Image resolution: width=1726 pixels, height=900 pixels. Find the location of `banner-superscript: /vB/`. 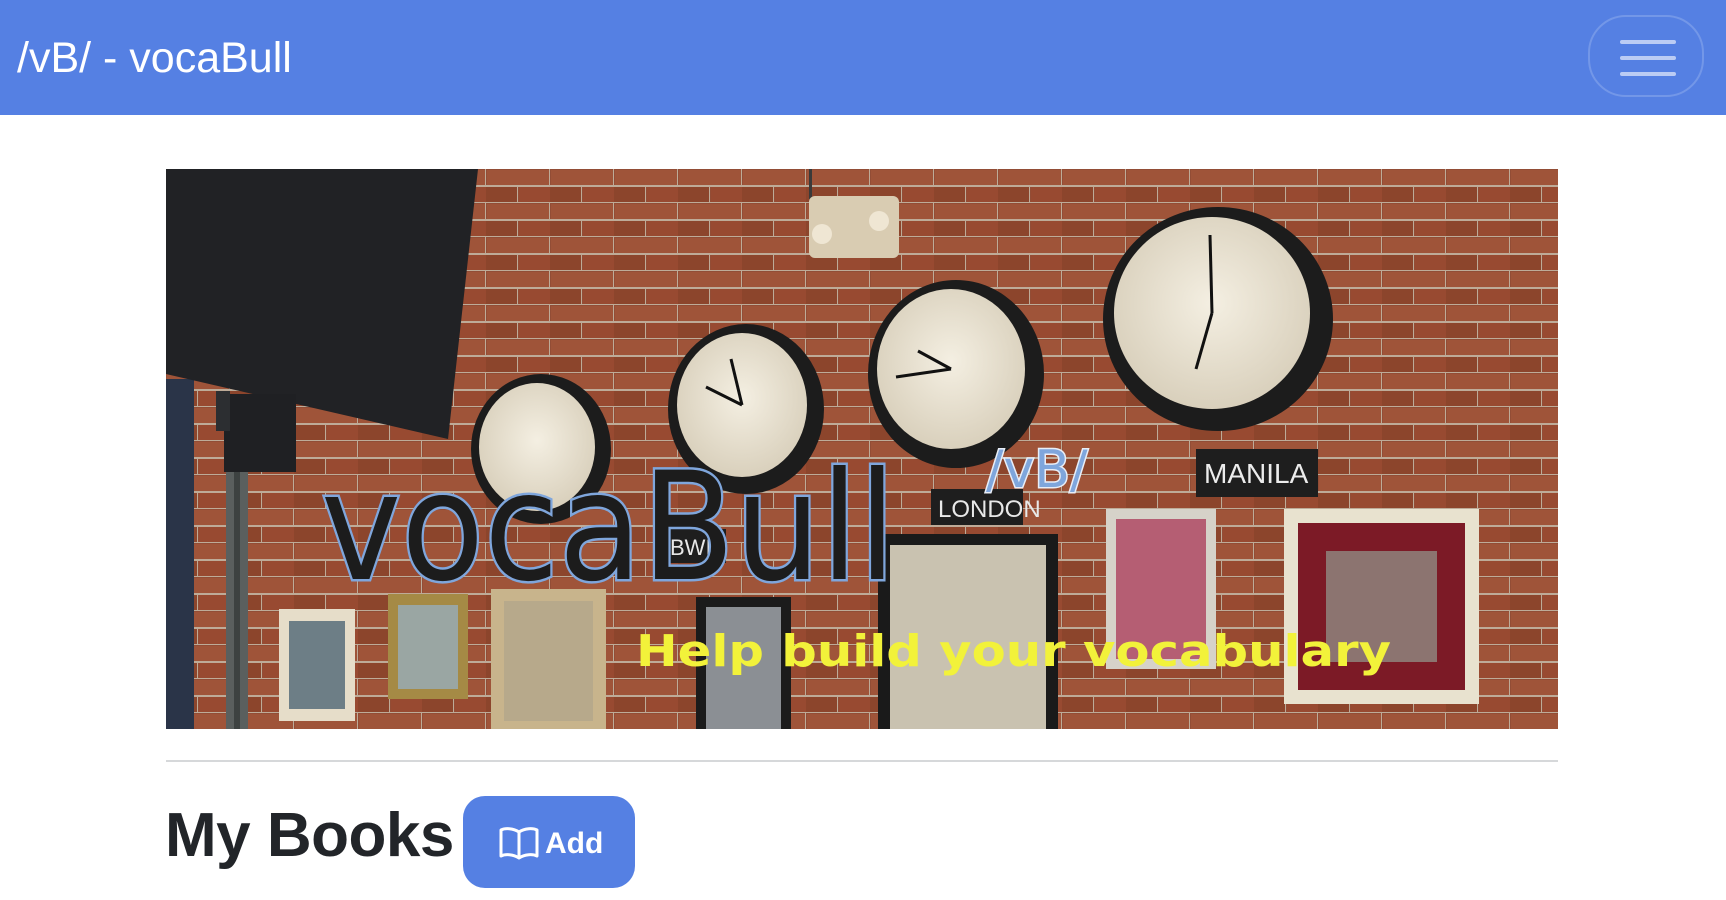

banner-superscript: /vB/ is located at coordinates (1037, 470).